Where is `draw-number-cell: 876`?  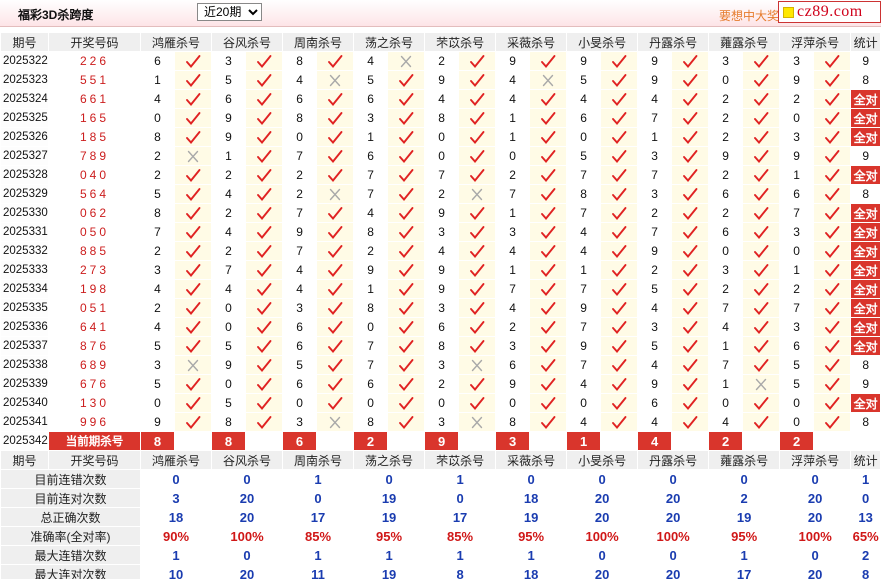 draw-number-cell: 876 is located at coordinates (94, 346).